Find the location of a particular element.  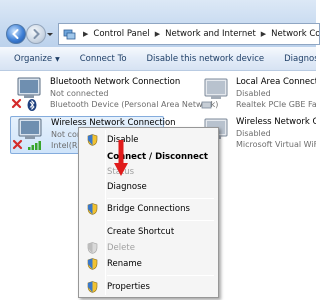

chevron-down-icon: ▼ is located at coordinates (57, 59).